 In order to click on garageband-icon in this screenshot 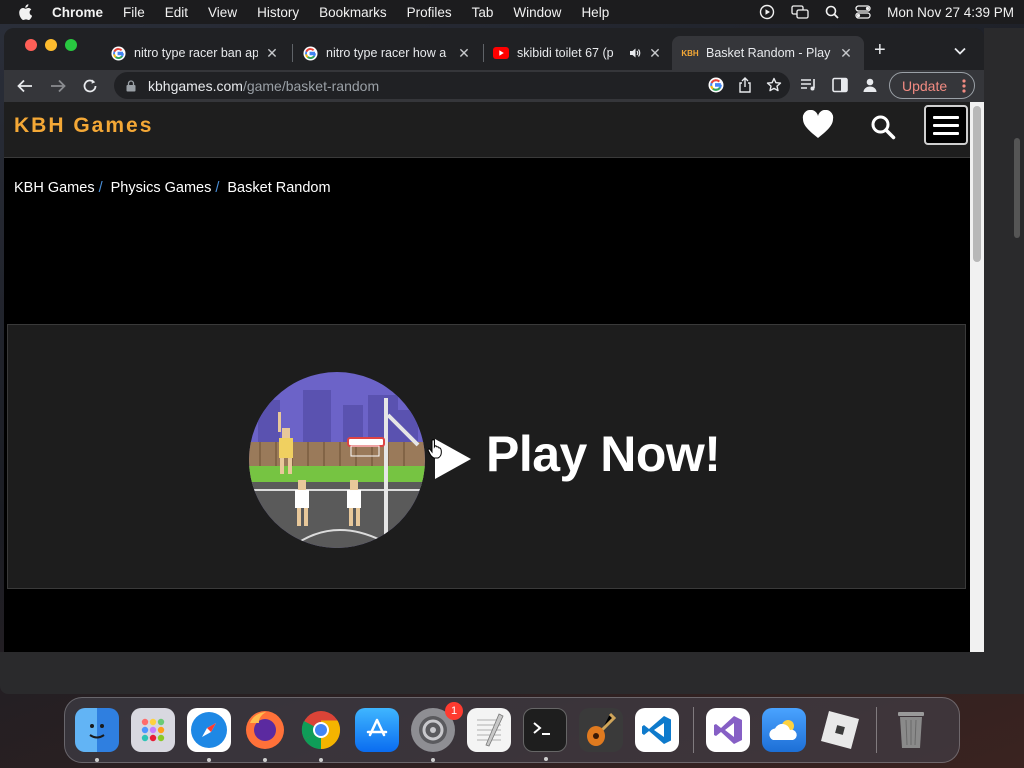, I will do `click(601, 730)`.